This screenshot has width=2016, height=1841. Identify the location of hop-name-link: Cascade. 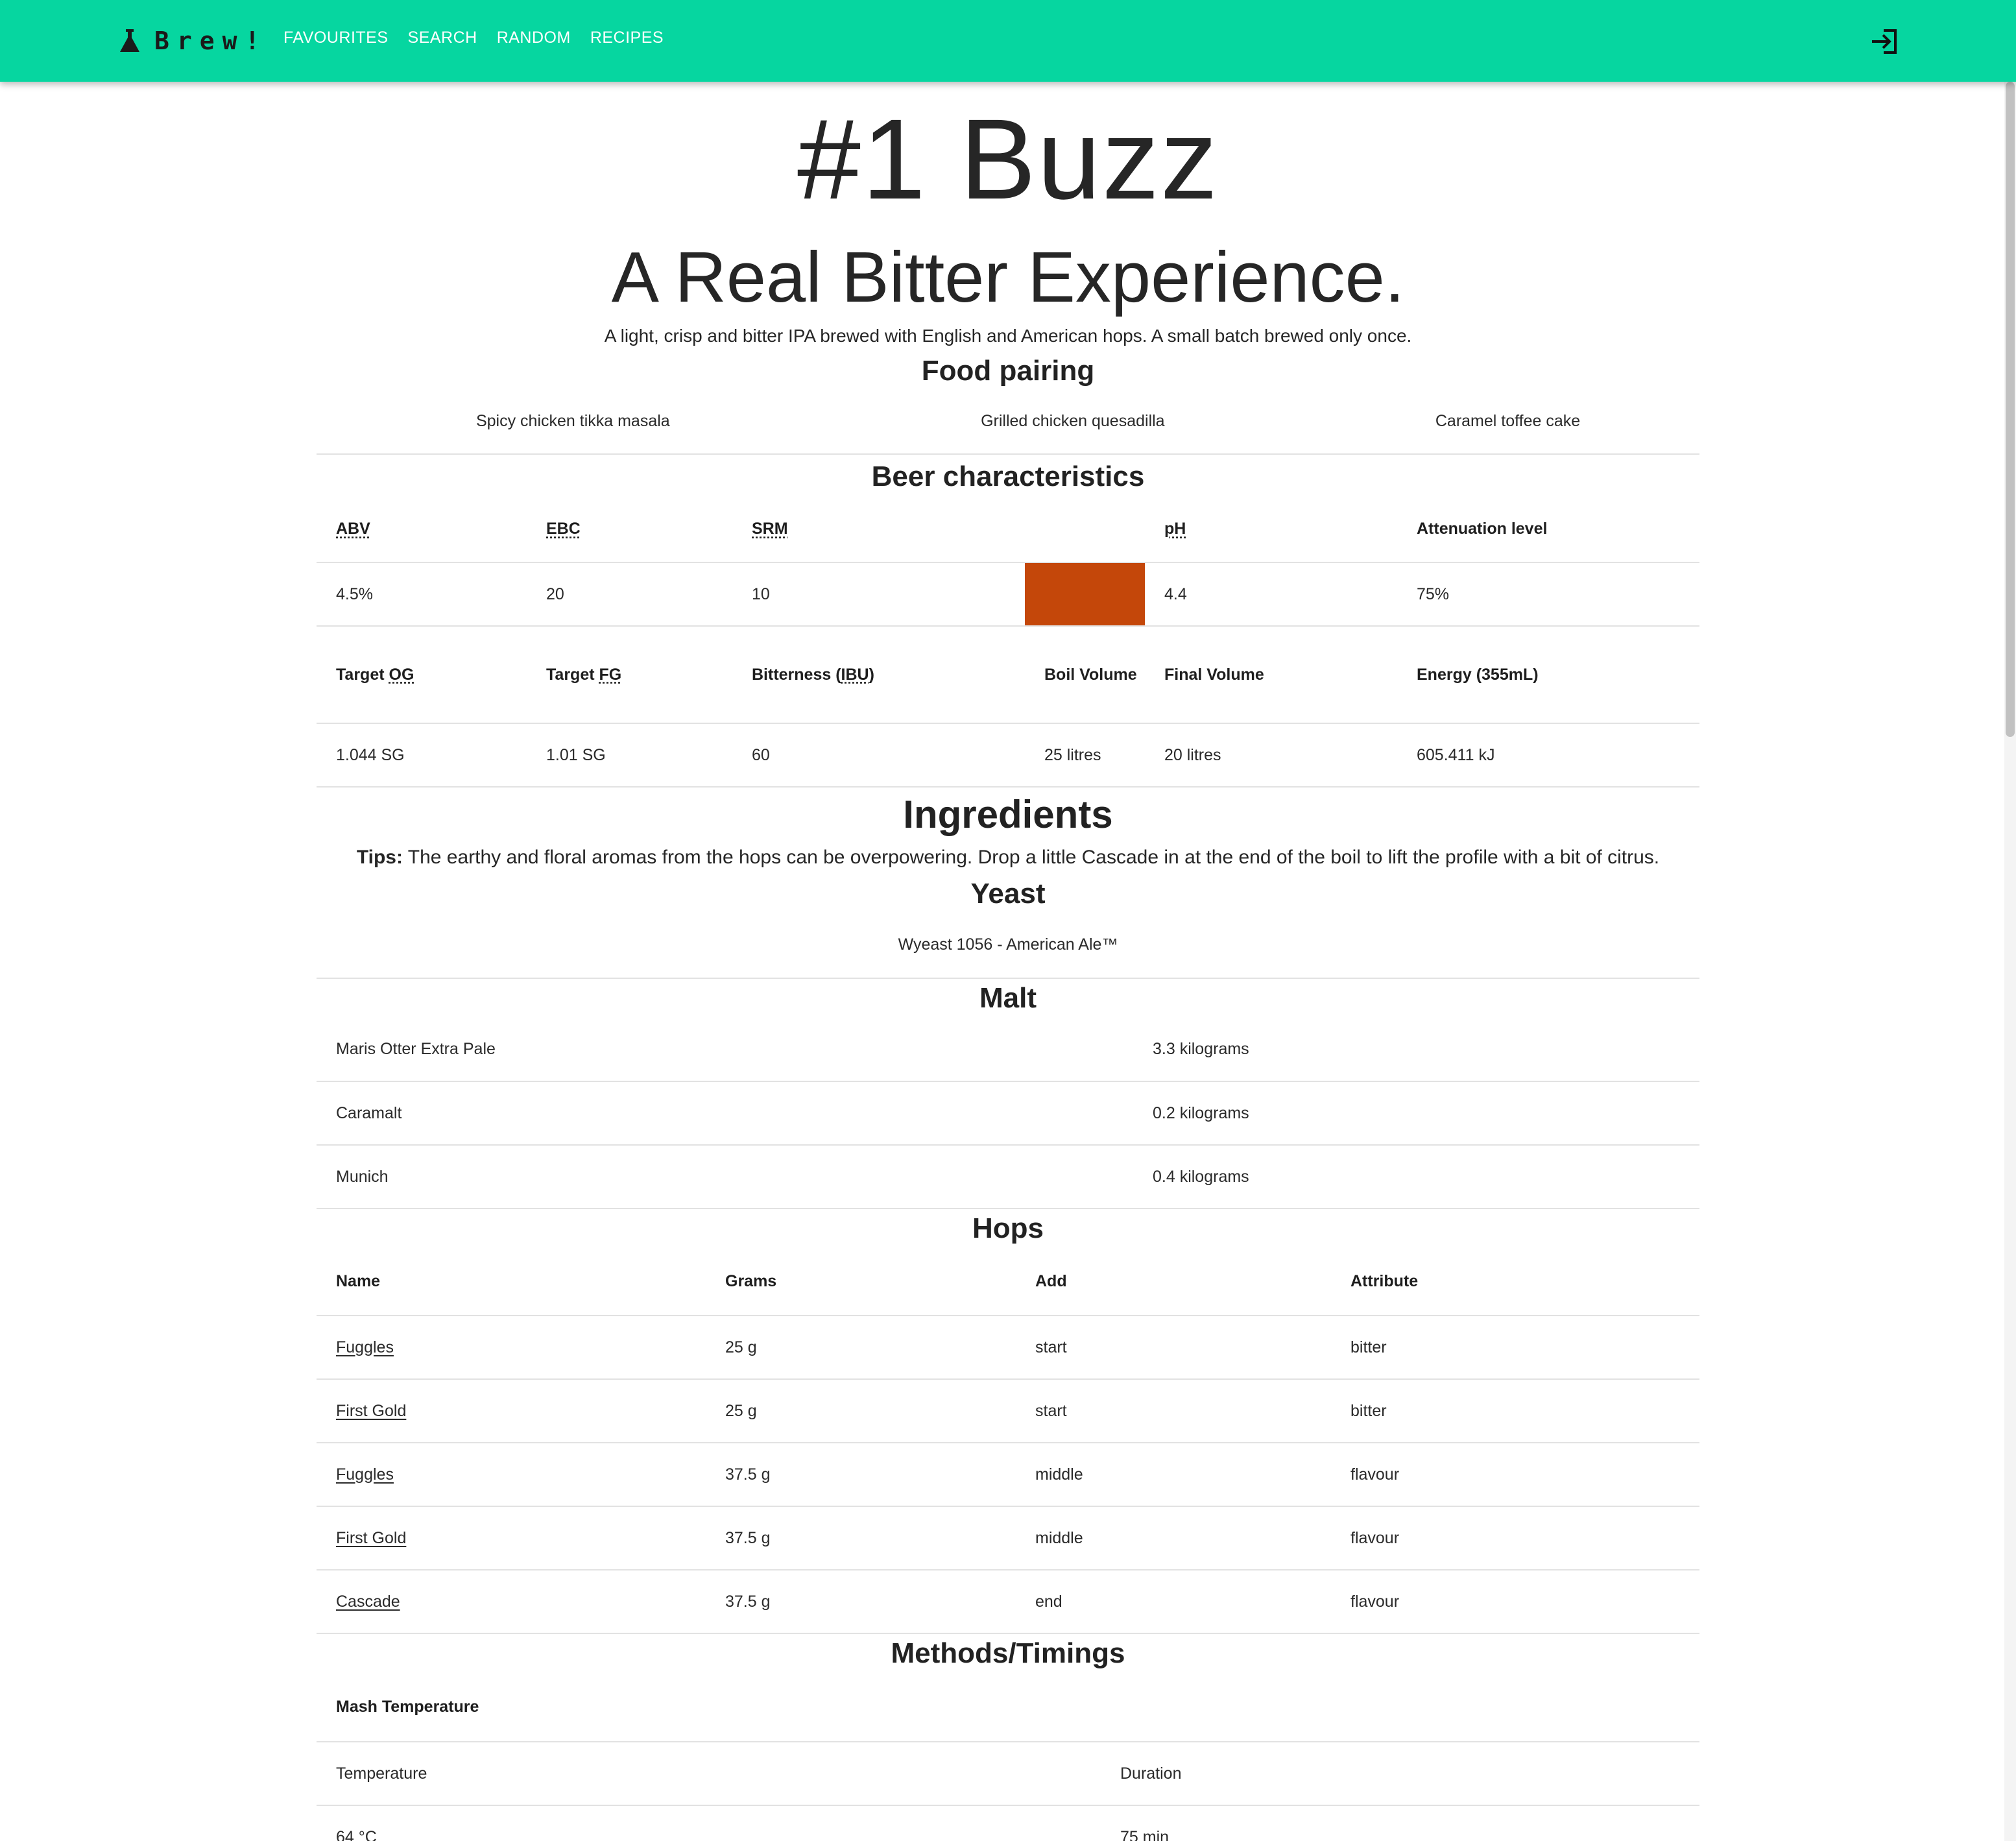
(368, 1602).